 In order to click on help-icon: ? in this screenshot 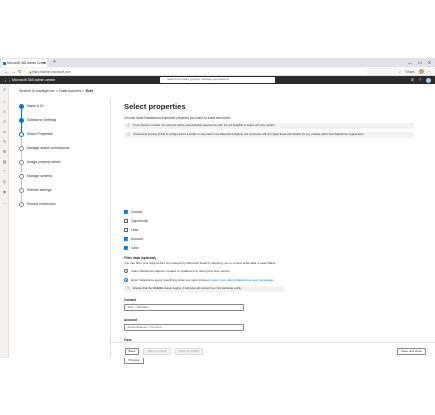, I will do `click(420, 80)`.